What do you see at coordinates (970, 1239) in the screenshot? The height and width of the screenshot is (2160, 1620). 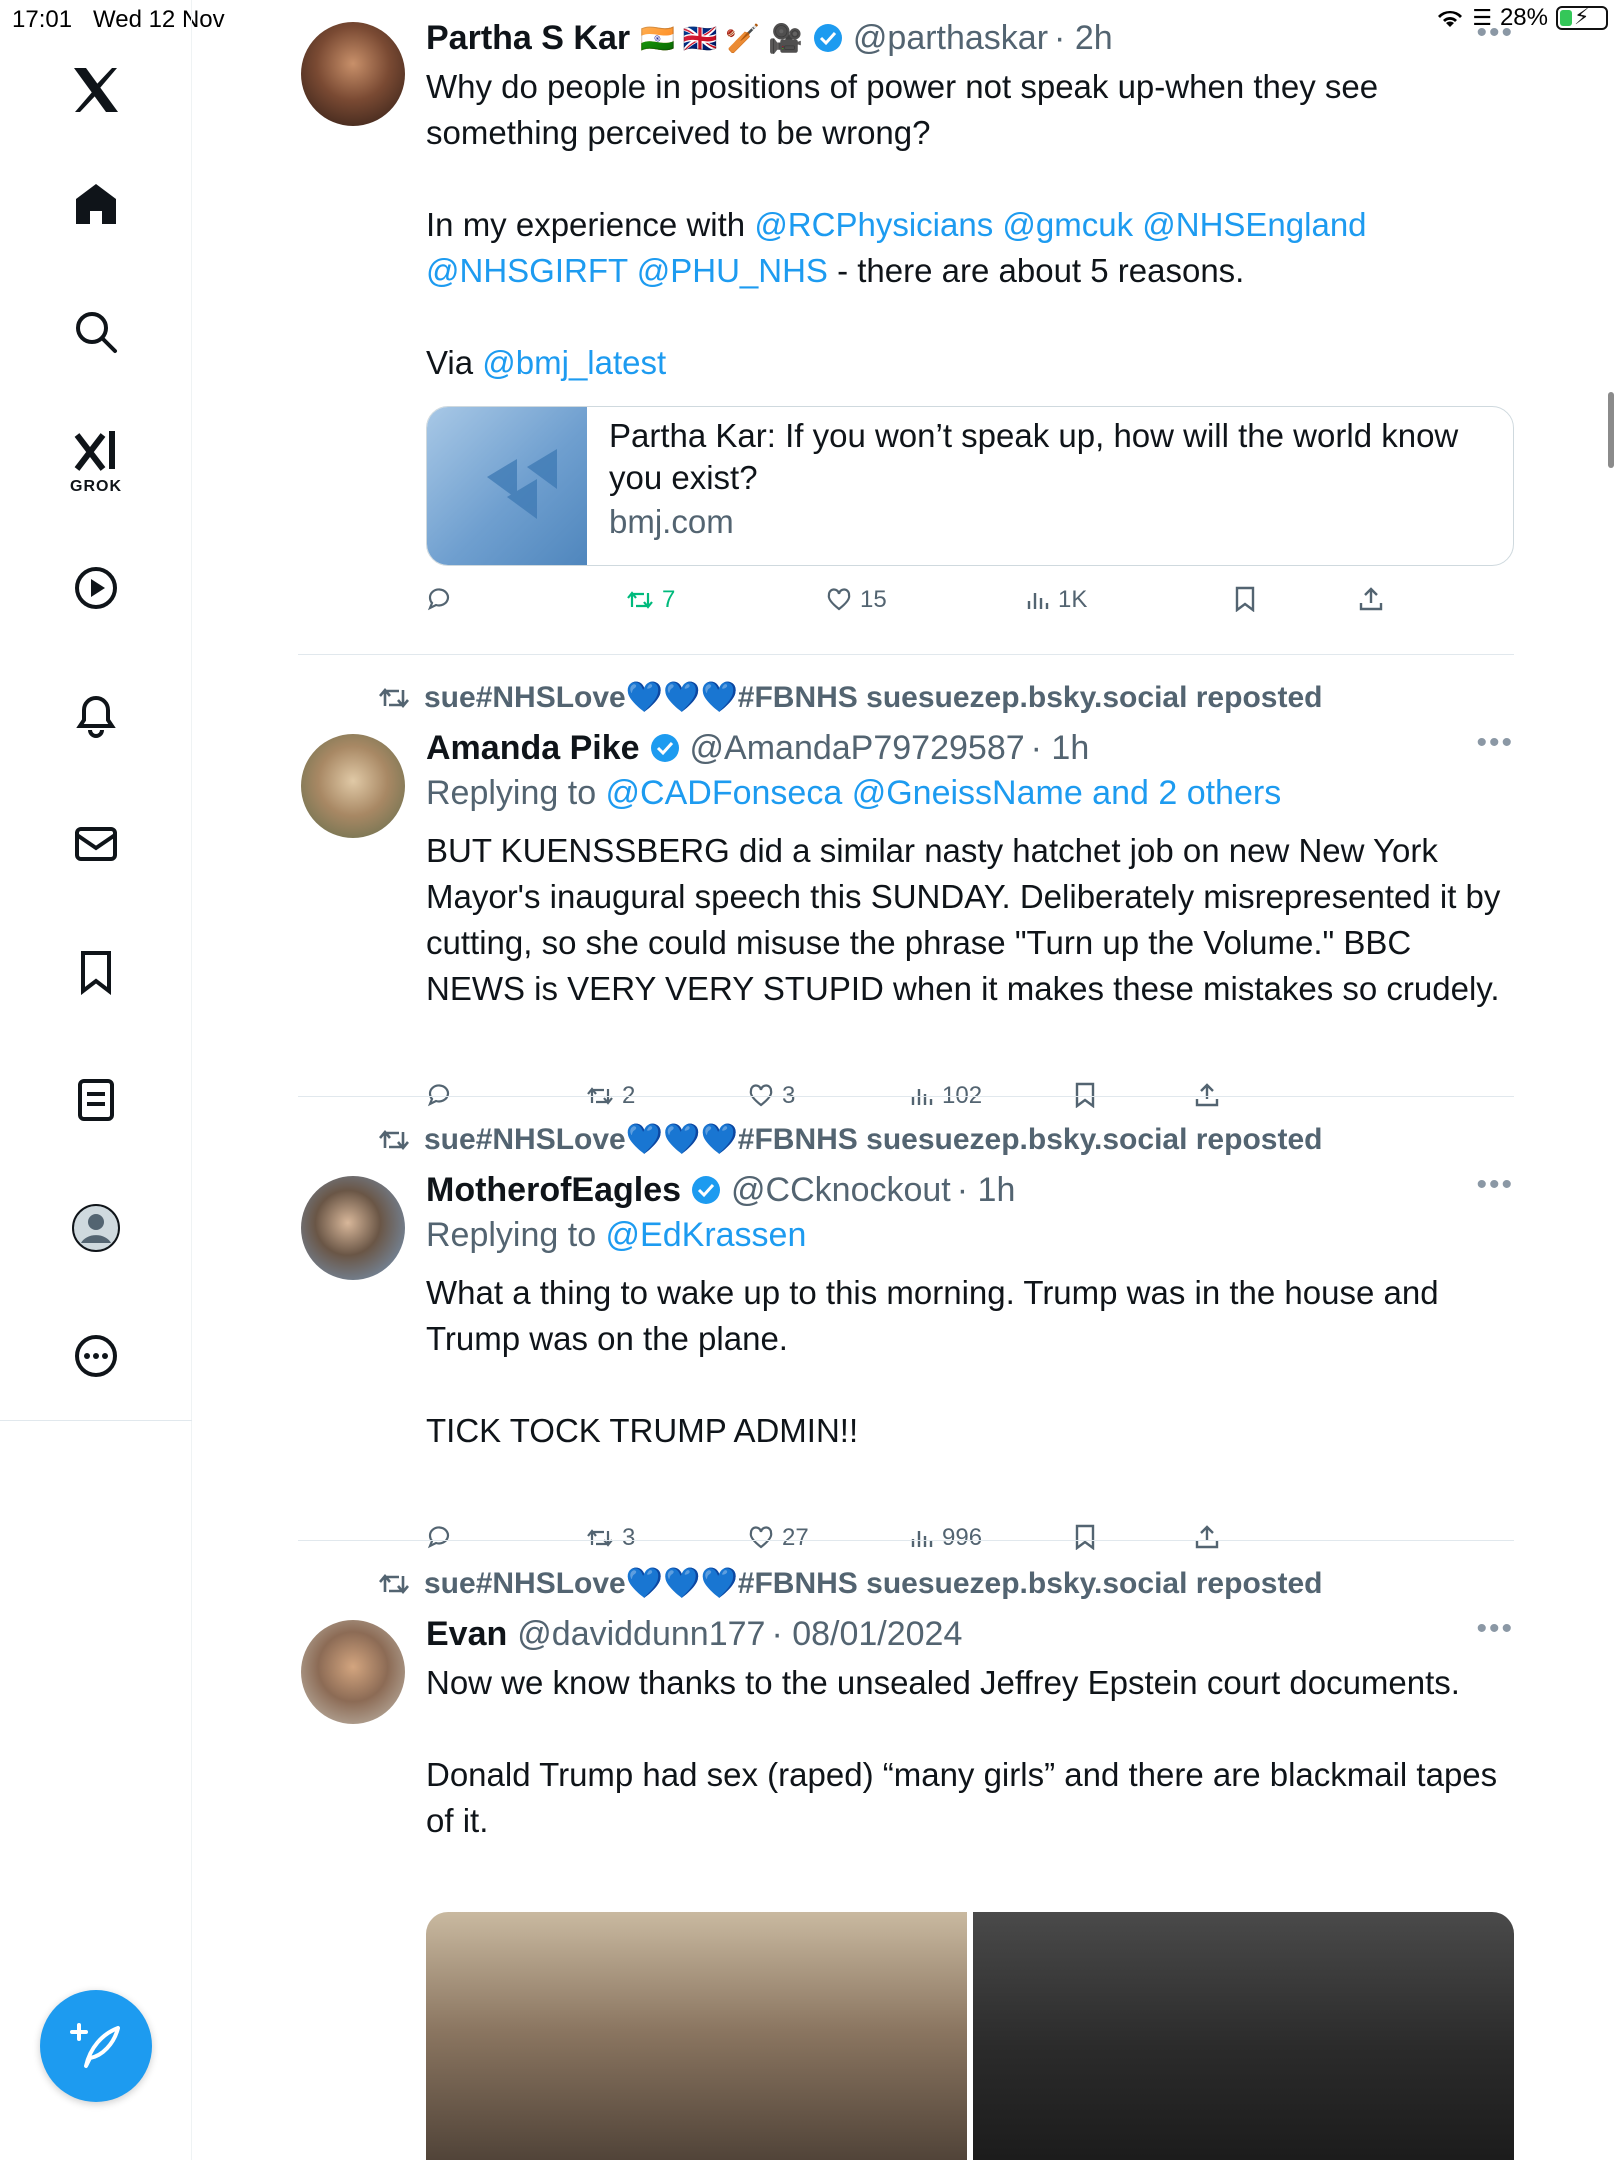 I see `replying-to: Replying to @EdKrassen` at bounding box center [970, 1239].